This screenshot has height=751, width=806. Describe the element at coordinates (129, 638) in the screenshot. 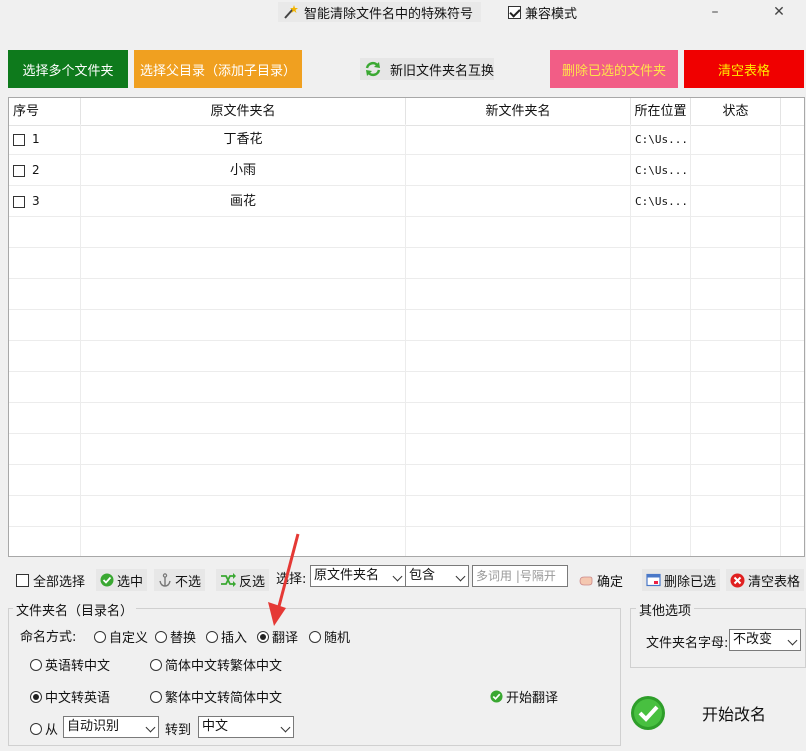

I see `mode-custom-label: 自定义` at that location.